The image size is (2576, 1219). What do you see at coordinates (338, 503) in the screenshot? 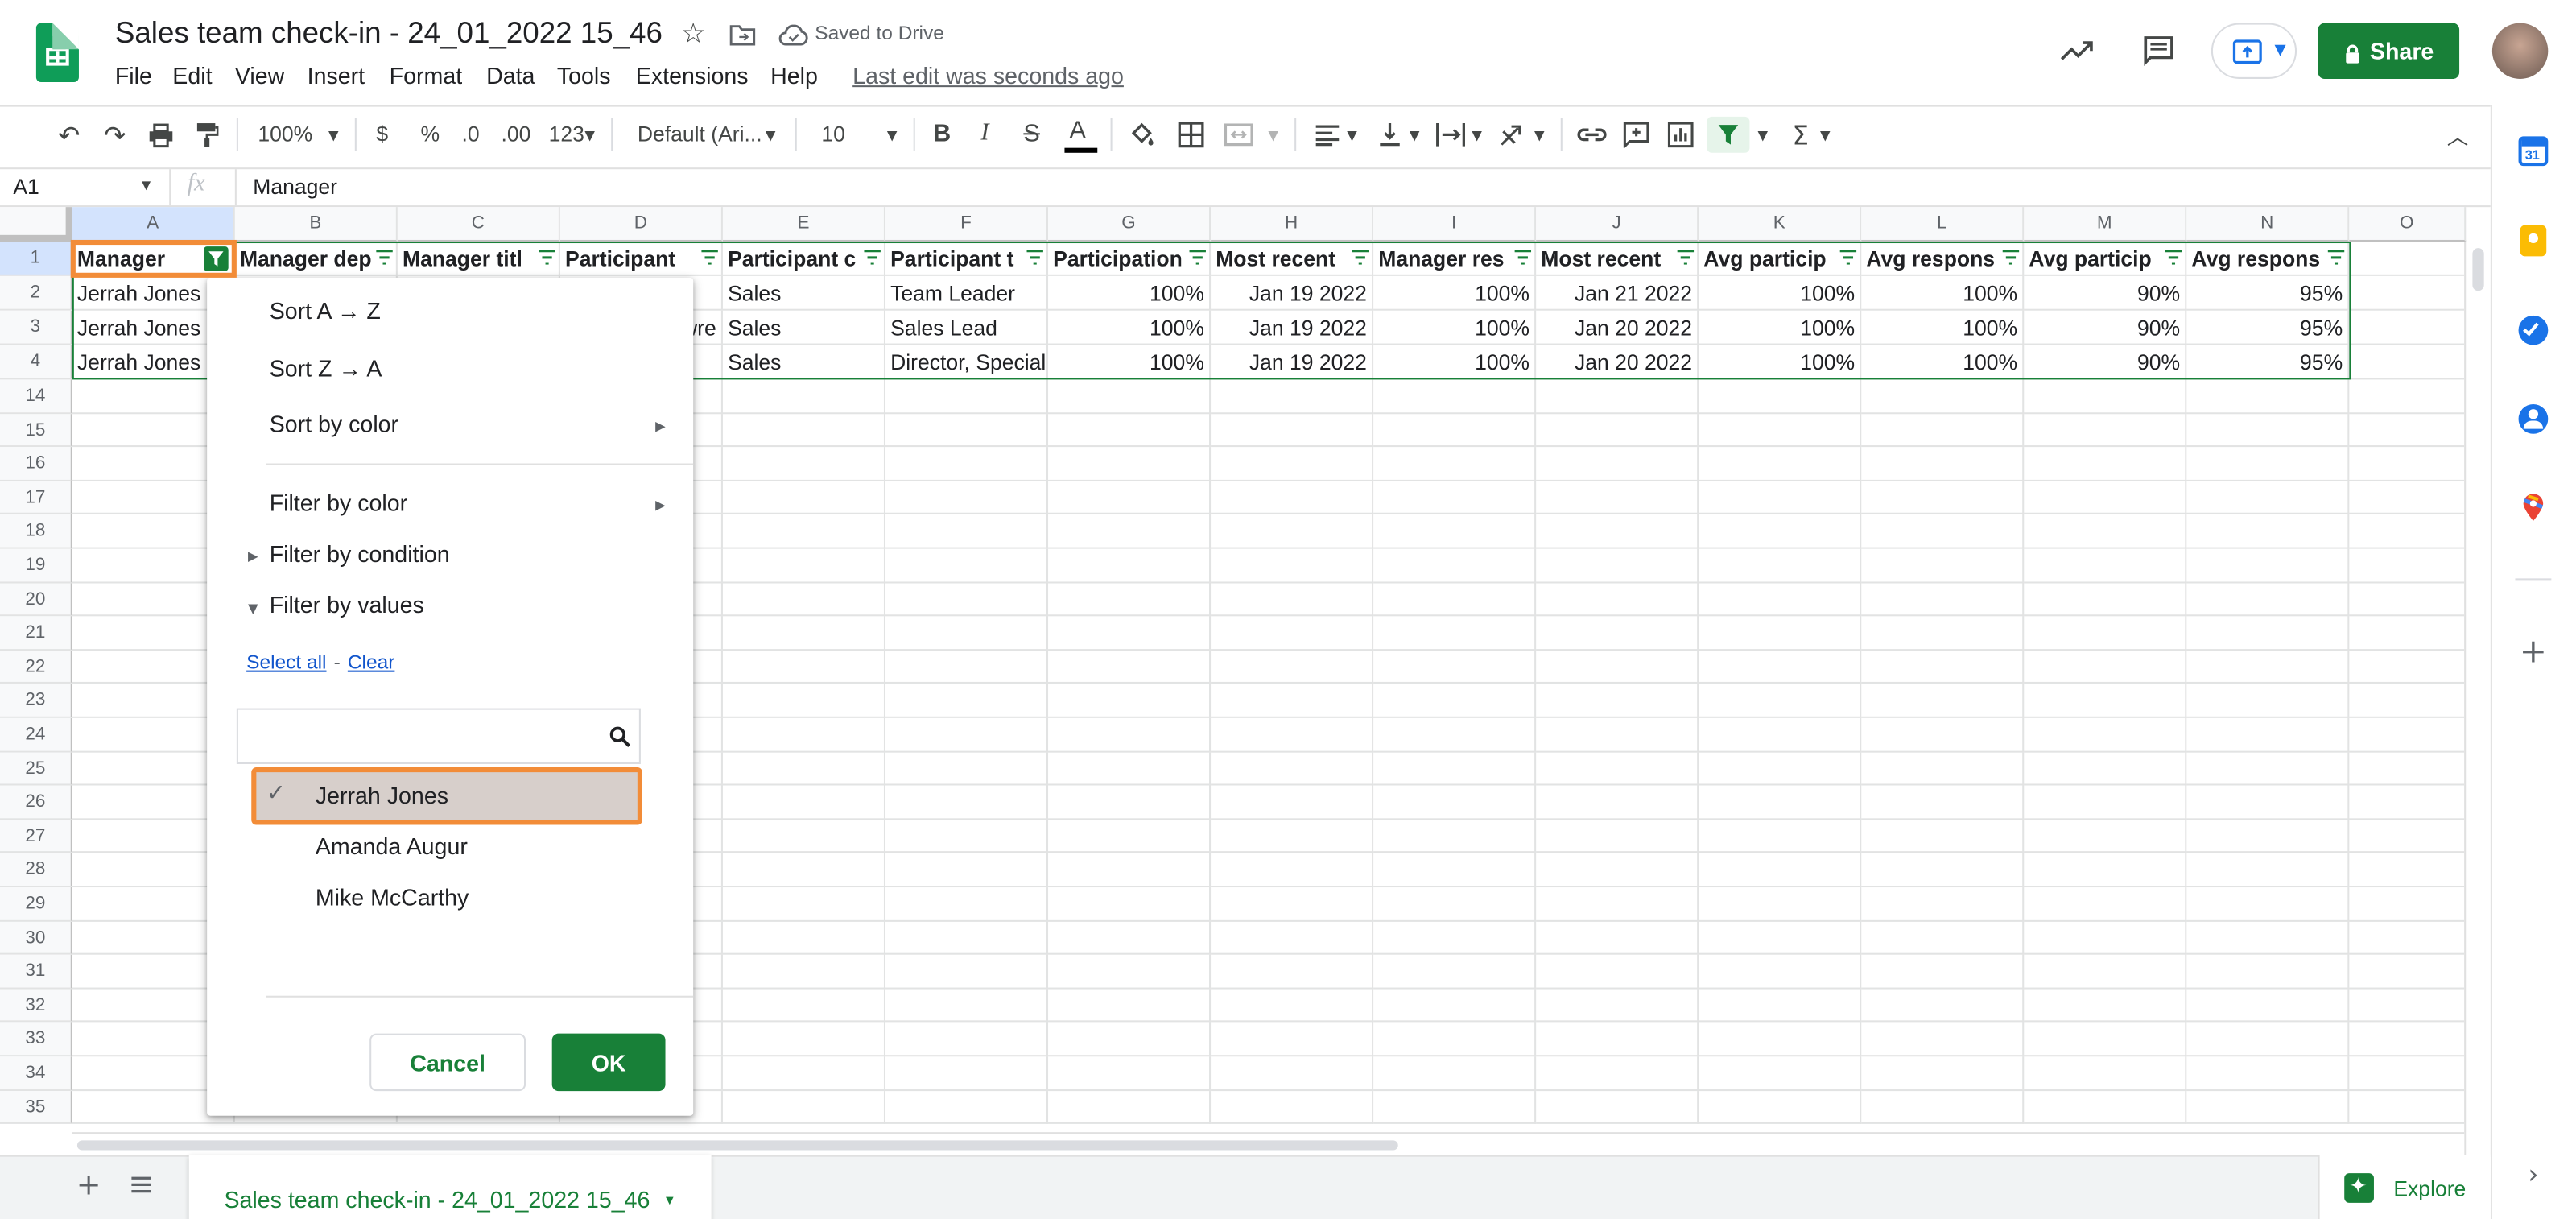
I see `filter-by-color: Filter by color` at bounding box center [338, 503].